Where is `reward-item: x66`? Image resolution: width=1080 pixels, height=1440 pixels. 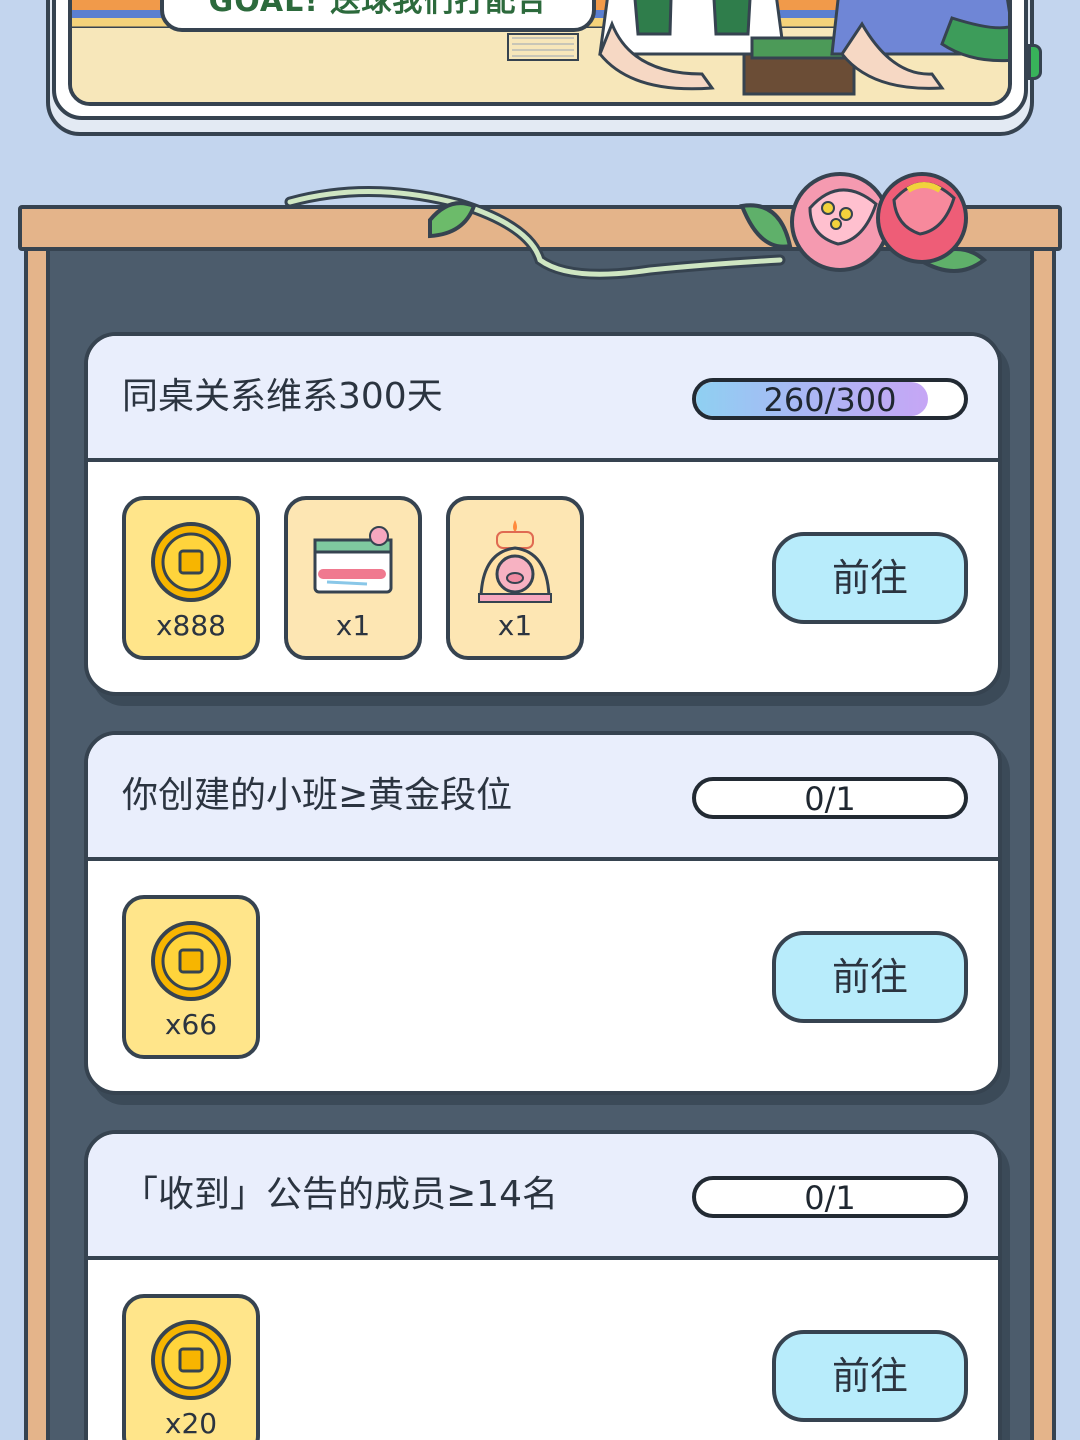
reward-item: x66 is located at coordinates (191, 977).